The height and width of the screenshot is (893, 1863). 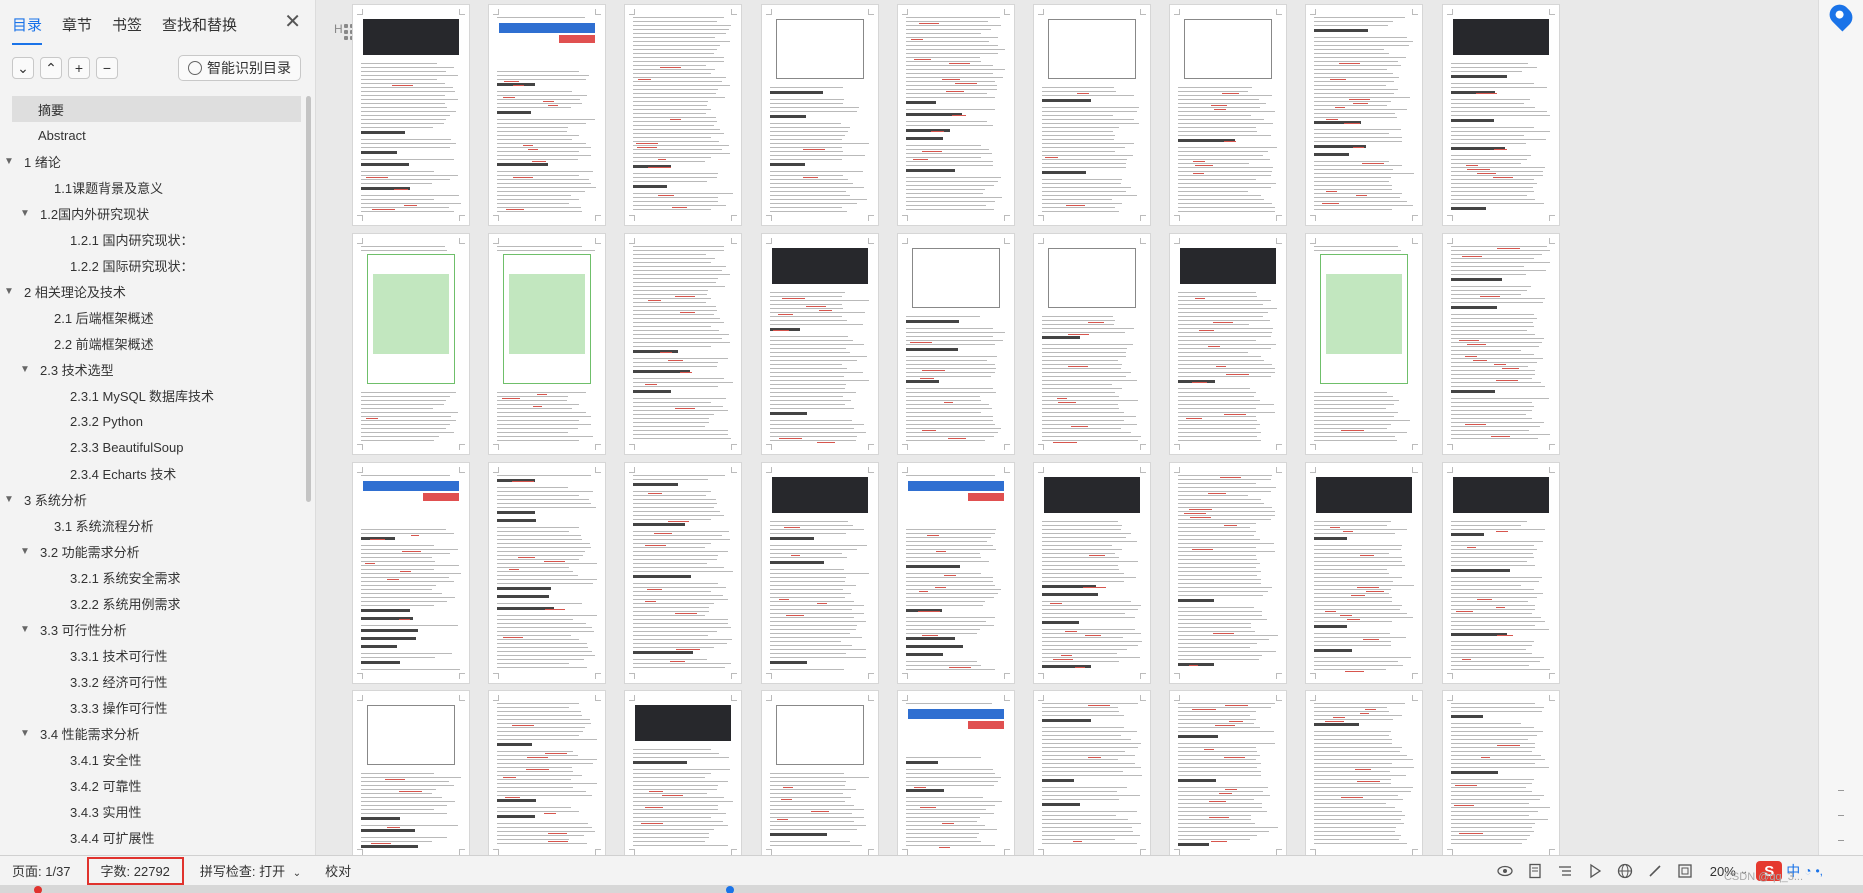 What do you see at coordinates (1655, 871) in the screenshot?
I see `pen-icon` at bounding box center [1655, 871].